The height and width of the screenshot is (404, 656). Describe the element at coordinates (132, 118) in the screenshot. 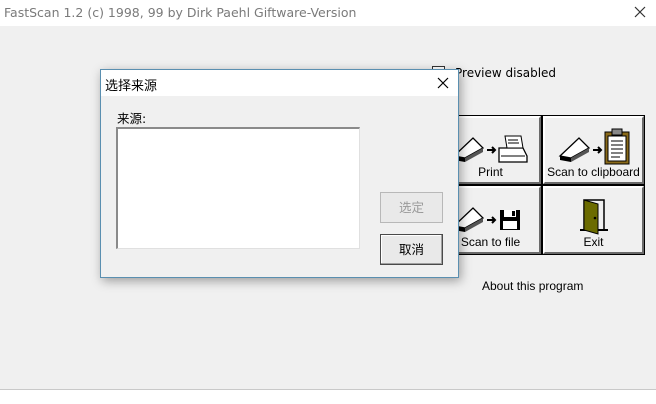

I see `source-label: 来源:` at that location.